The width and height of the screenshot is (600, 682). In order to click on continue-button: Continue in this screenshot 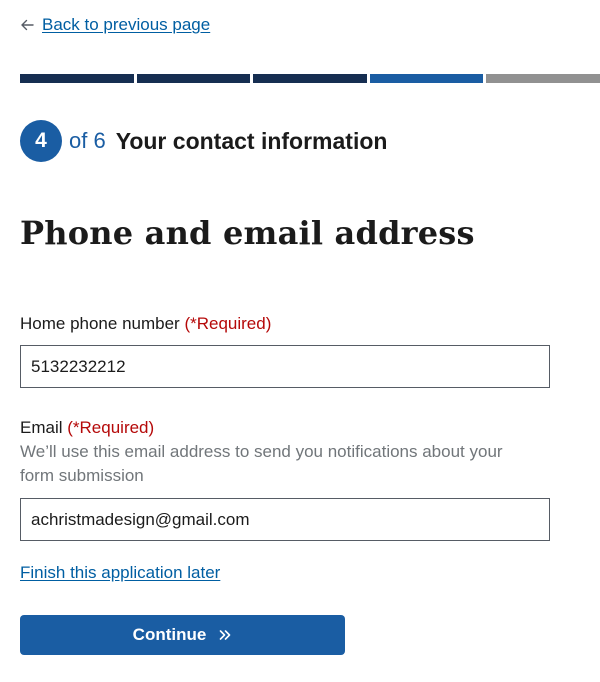, I will do `click(182, 635)`.